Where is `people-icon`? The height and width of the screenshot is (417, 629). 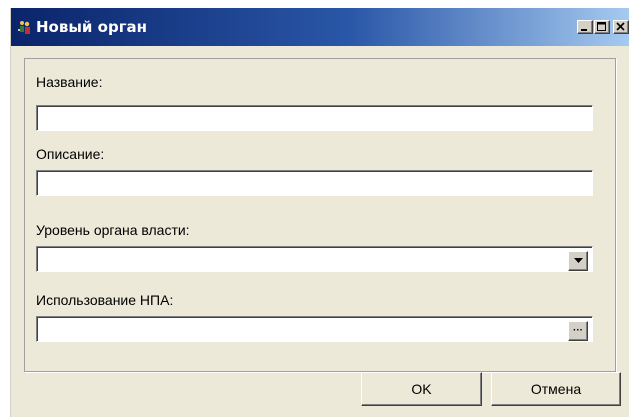
people-icon is located at coordinates (25, 27).